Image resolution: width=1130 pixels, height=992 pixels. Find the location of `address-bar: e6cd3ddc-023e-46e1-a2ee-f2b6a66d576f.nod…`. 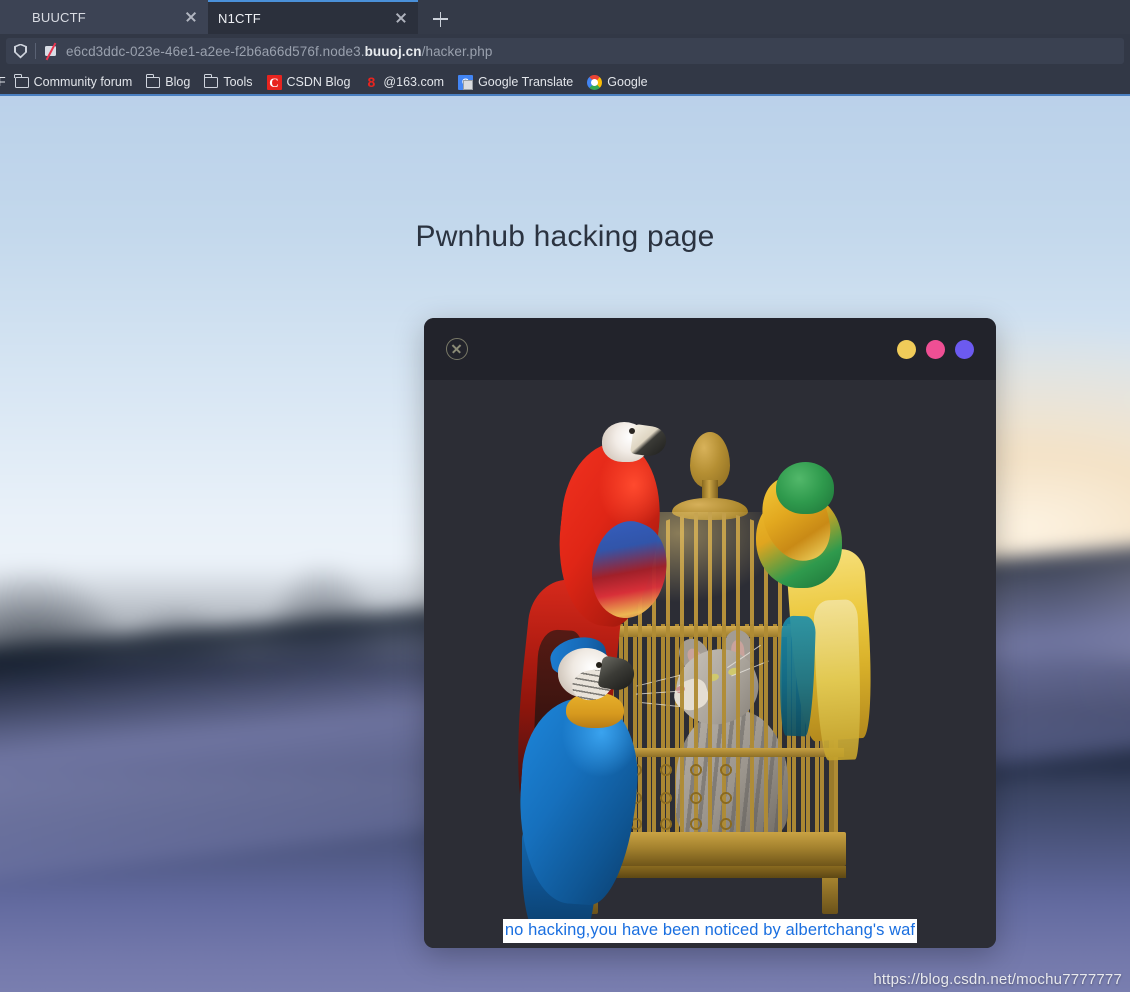

address-bar: e6cd3ddc-023e-46e1-a2ee-f2b6a66d576f.nod… is located at coordinates (565, 51).